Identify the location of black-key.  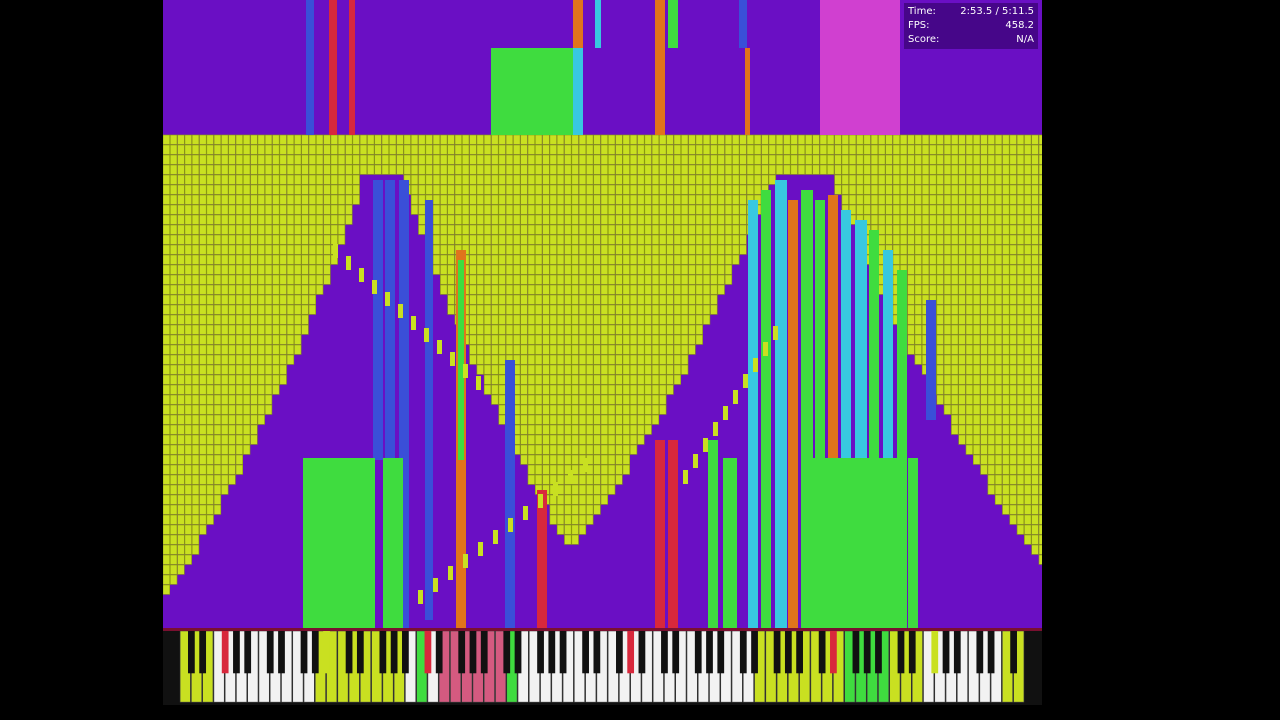
(248, 652).